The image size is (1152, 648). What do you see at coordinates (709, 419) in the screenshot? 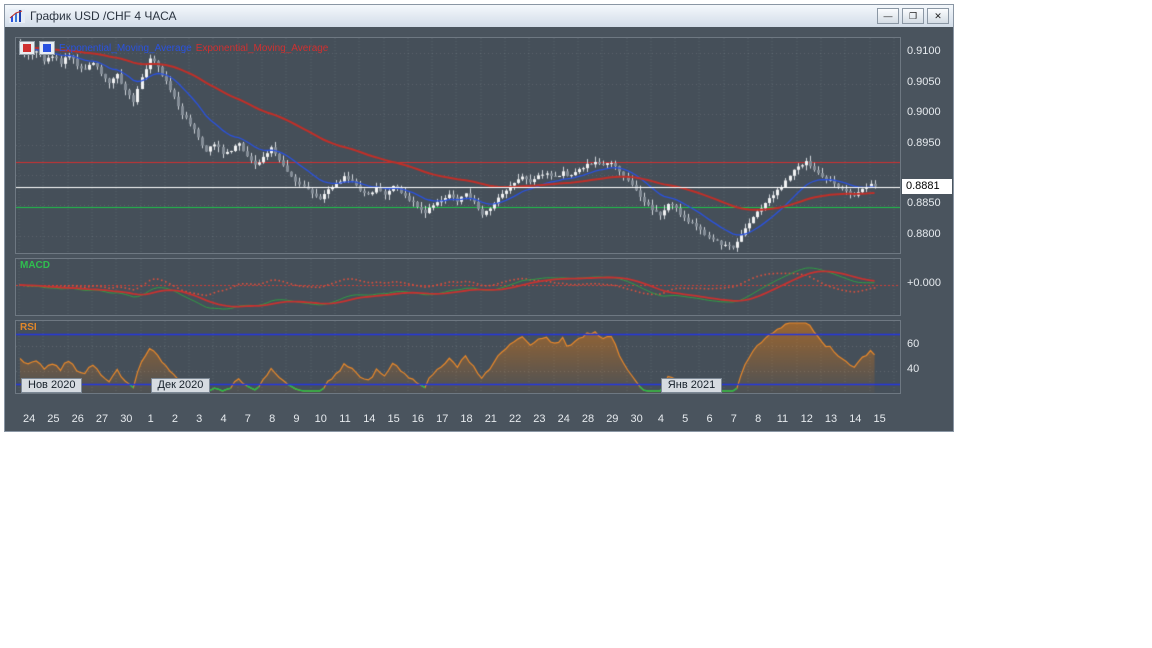
I see `time-axis-label: 6` at bounding box center [709, 419].